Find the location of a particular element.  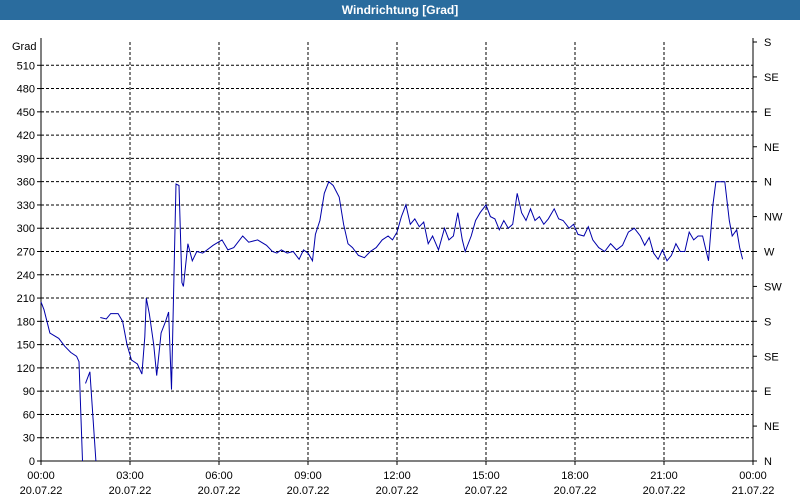

y-tick-label: 300 is located at coordinates (26, 229).